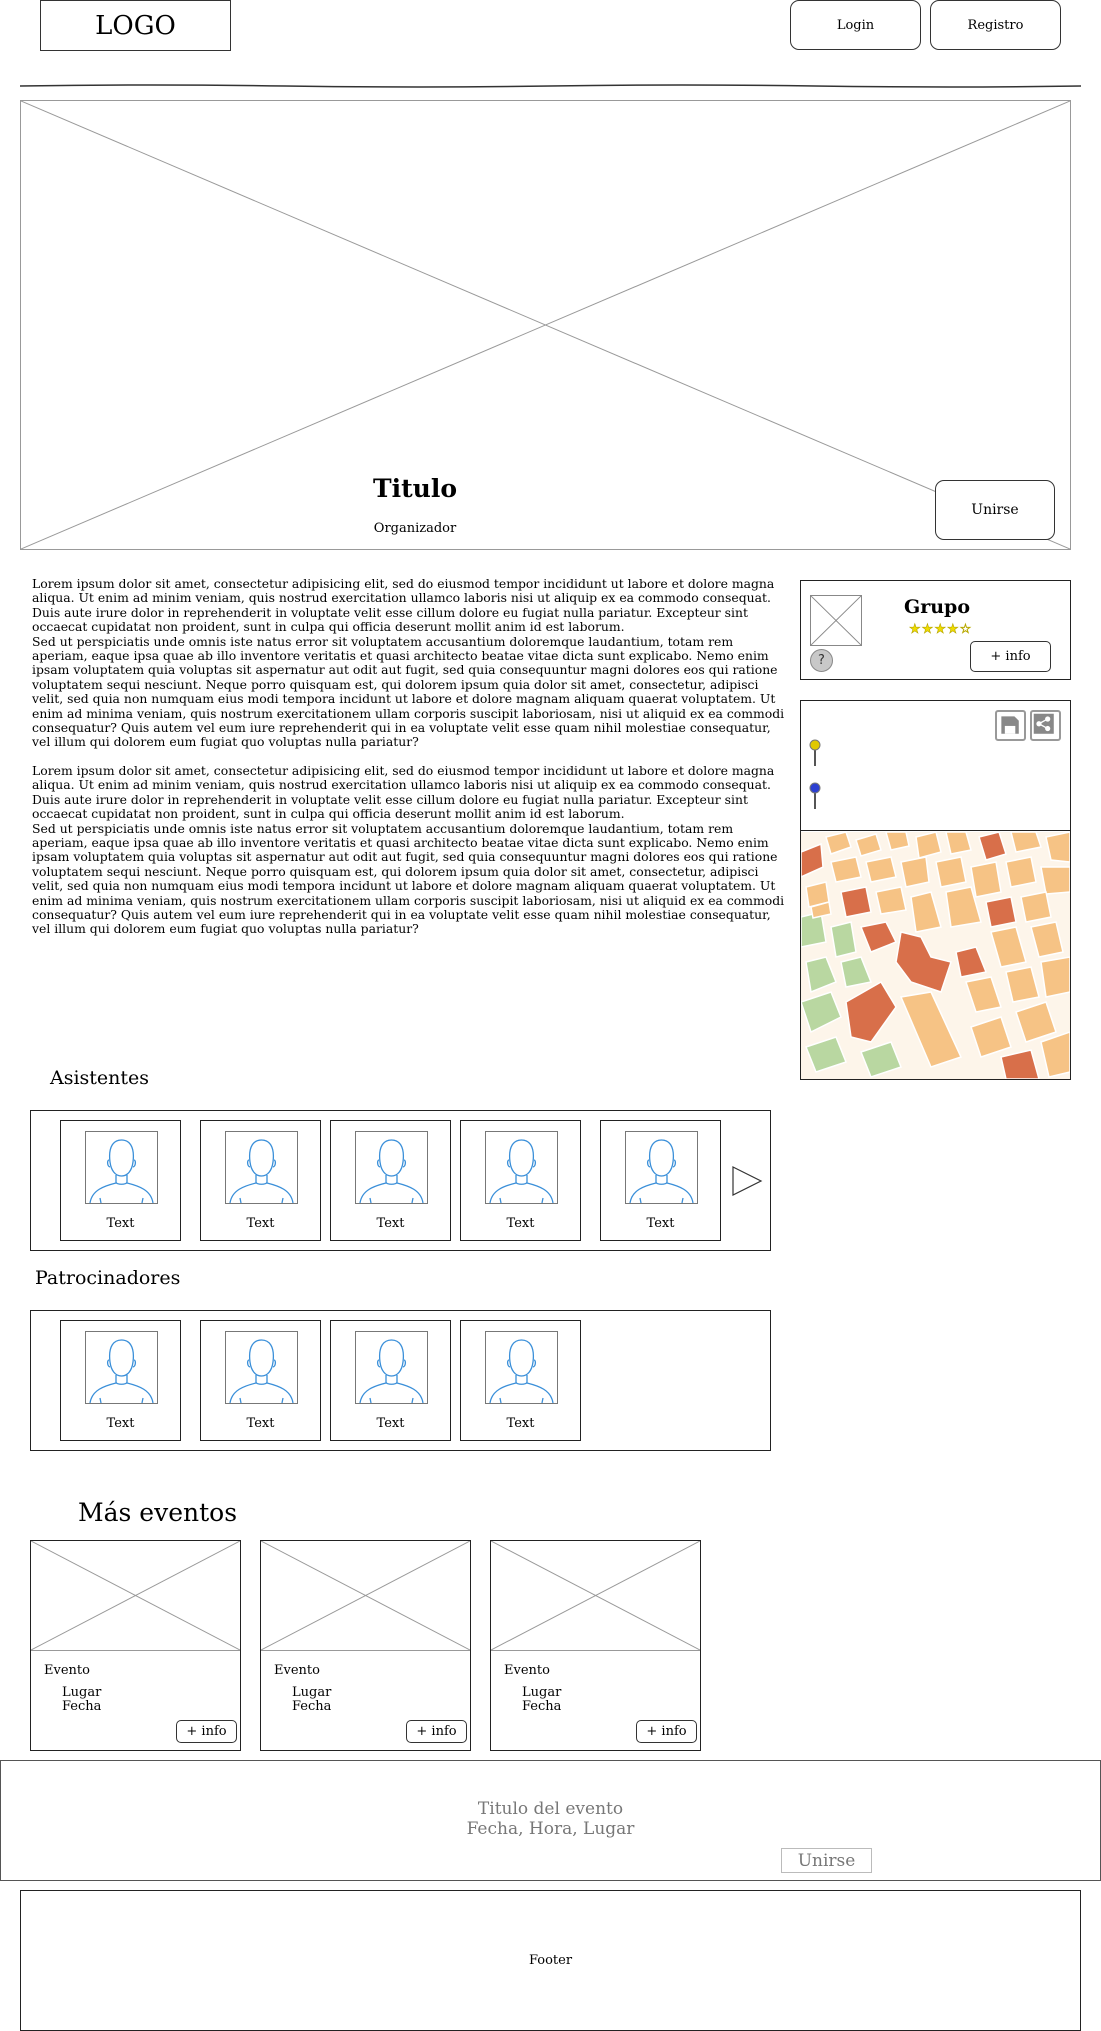 This screenshot has width=1101, height=2031. Describe the element at coordinates (550, 1829) in the screenshot. I see `sticky-event-details: Fecha, Hora, Lugar` at that location.